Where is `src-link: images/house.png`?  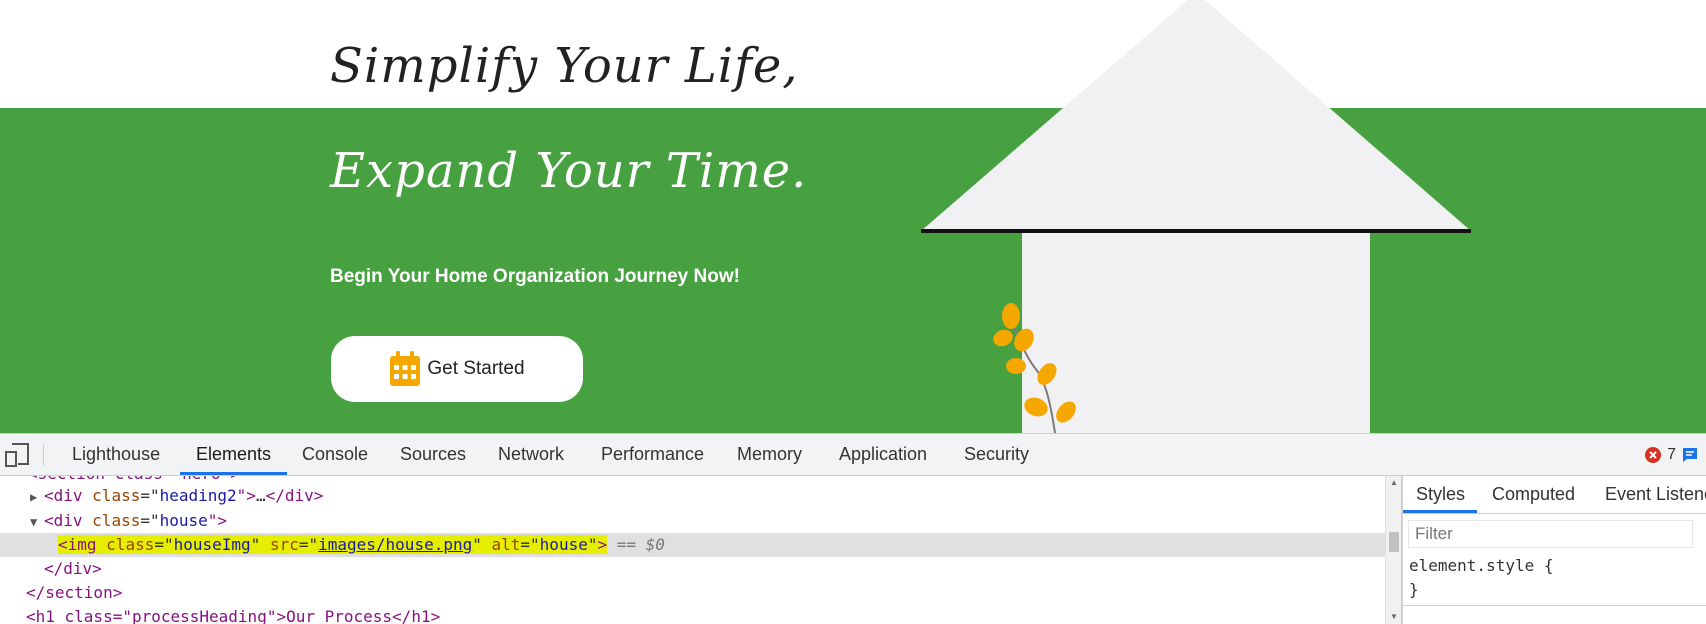 src-link: images/house.png is located at coordinates (395, 544).